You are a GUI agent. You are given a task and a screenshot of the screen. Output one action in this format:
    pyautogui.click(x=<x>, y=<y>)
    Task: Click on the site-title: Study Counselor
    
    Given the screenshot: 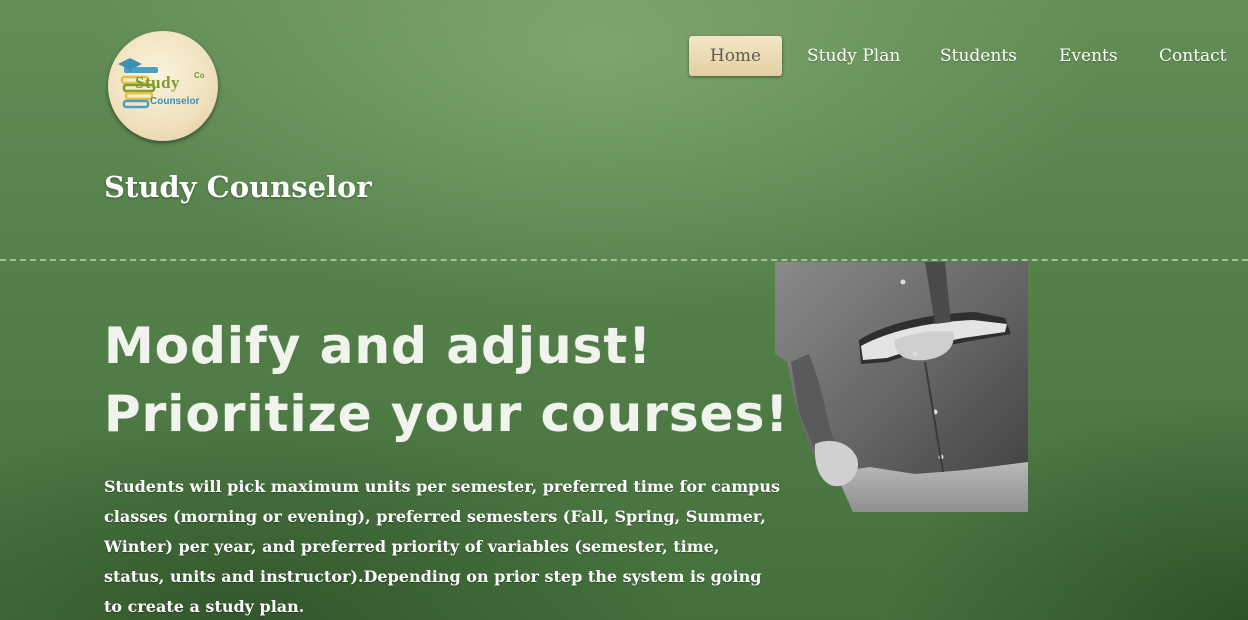 What is the action you would take?
    pyautogui.click(x=238, y=187)
    